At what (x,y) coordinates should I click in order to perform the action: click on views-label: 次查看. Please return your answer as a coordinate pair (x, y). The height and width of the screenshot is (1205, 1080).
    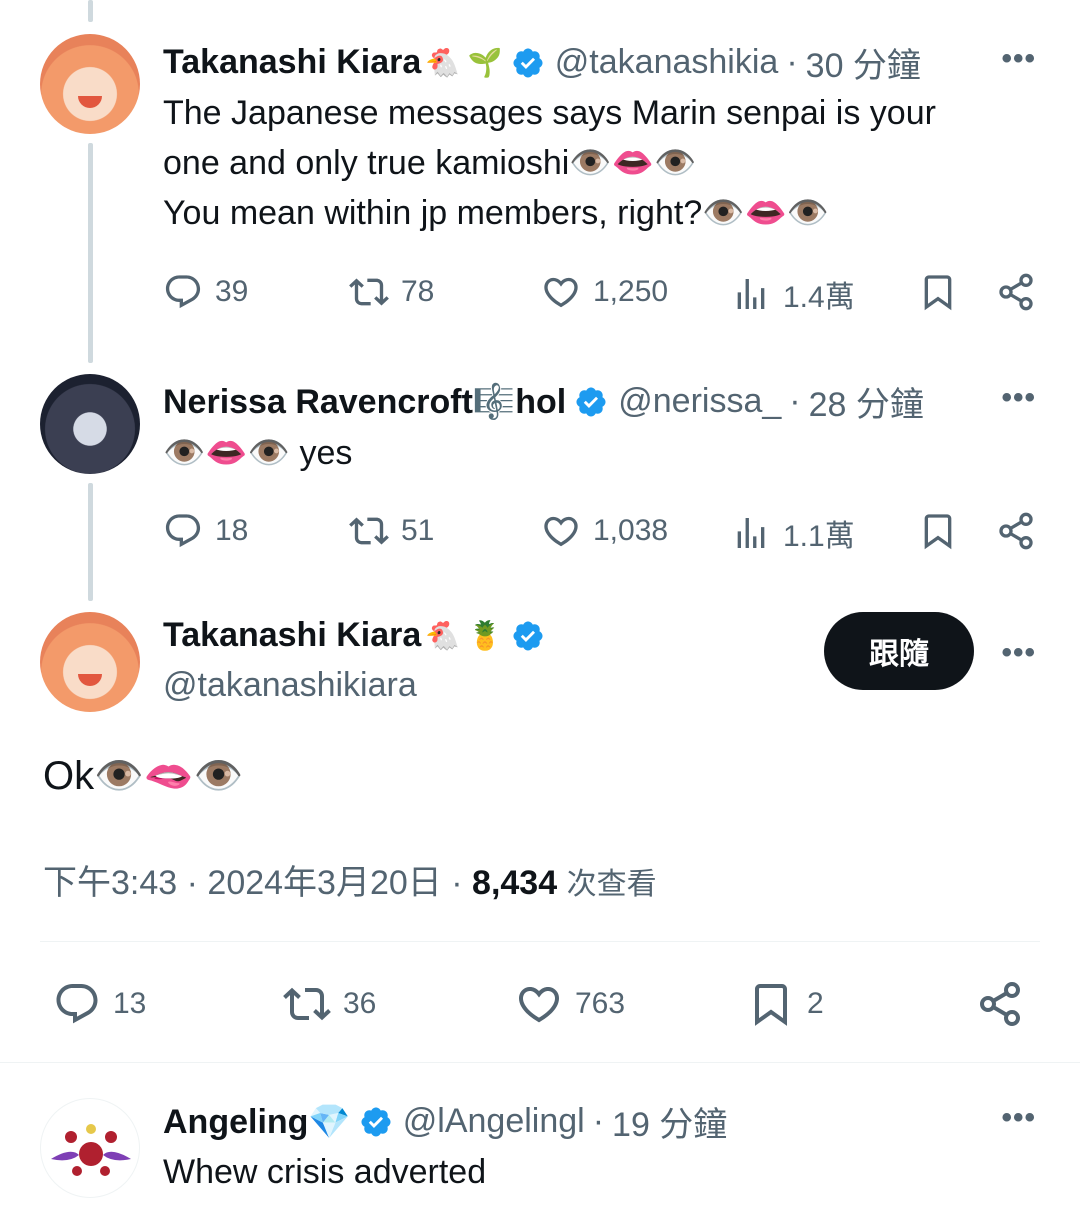
    Looking at the image, I should click on (611, 884).